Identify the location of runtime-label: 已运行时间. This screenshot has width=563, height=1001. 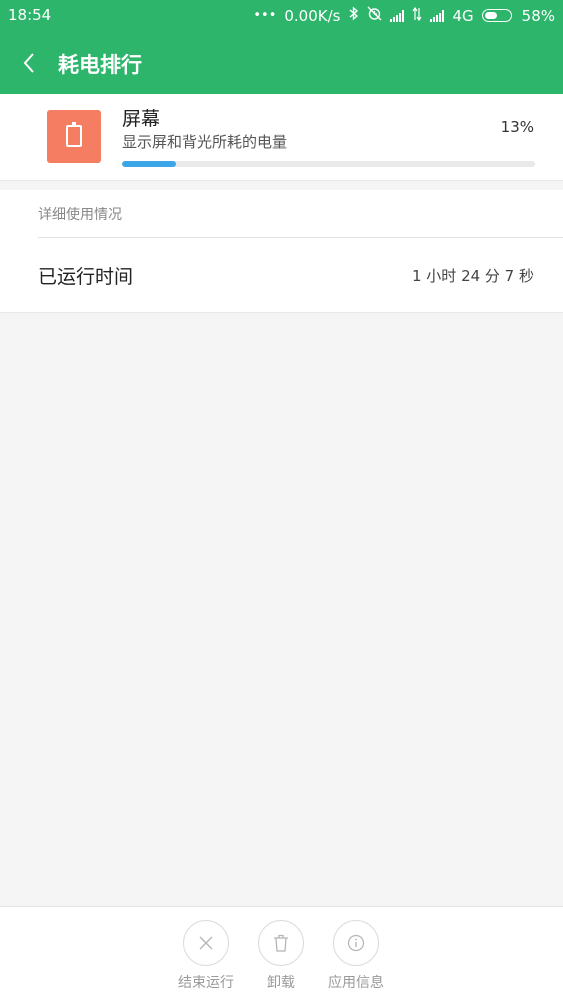
(86, 277).